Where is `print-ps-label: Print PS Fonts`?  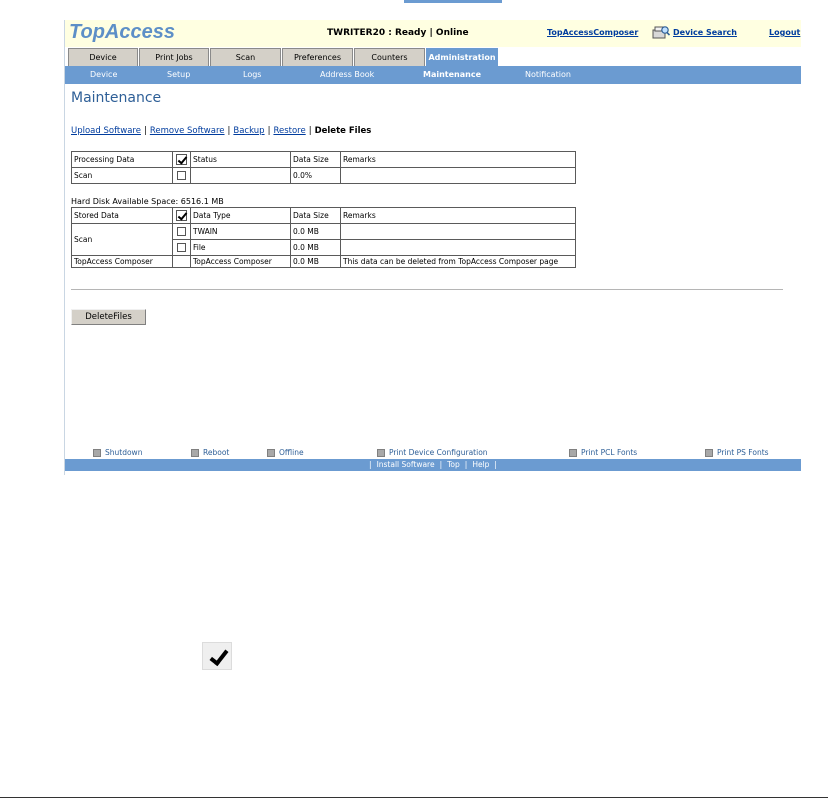
print-ps-label: Print PS Fonts is located at coordinates (743, 452).